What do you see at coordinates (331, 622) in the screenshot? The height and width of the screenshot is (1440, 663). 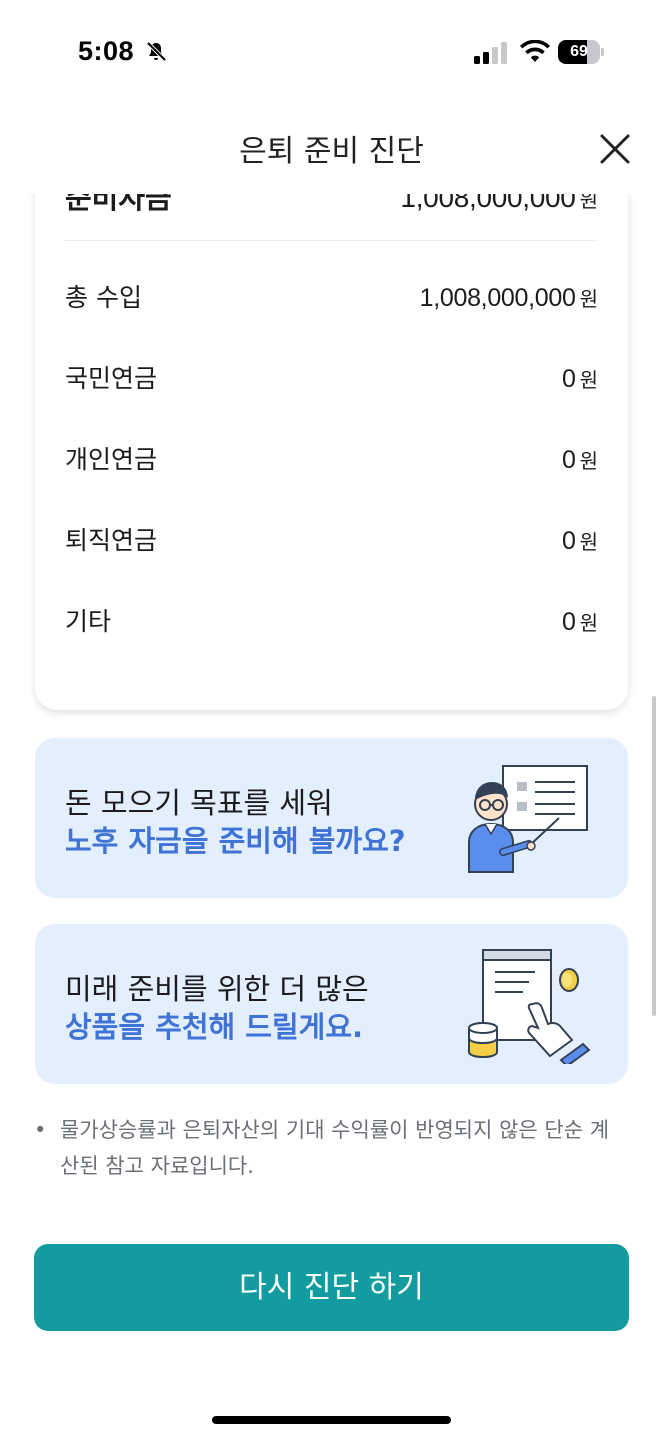 I see `summary-row-other: 기타 0원` at bounding box center [331, 622].